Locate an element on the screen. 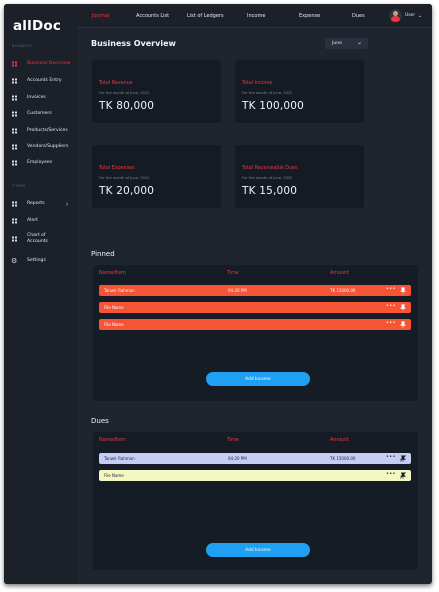 The image size is (439, 592). sidebar-item-accounts-entry: Accounts Entry is located at coordinates (40, 81).